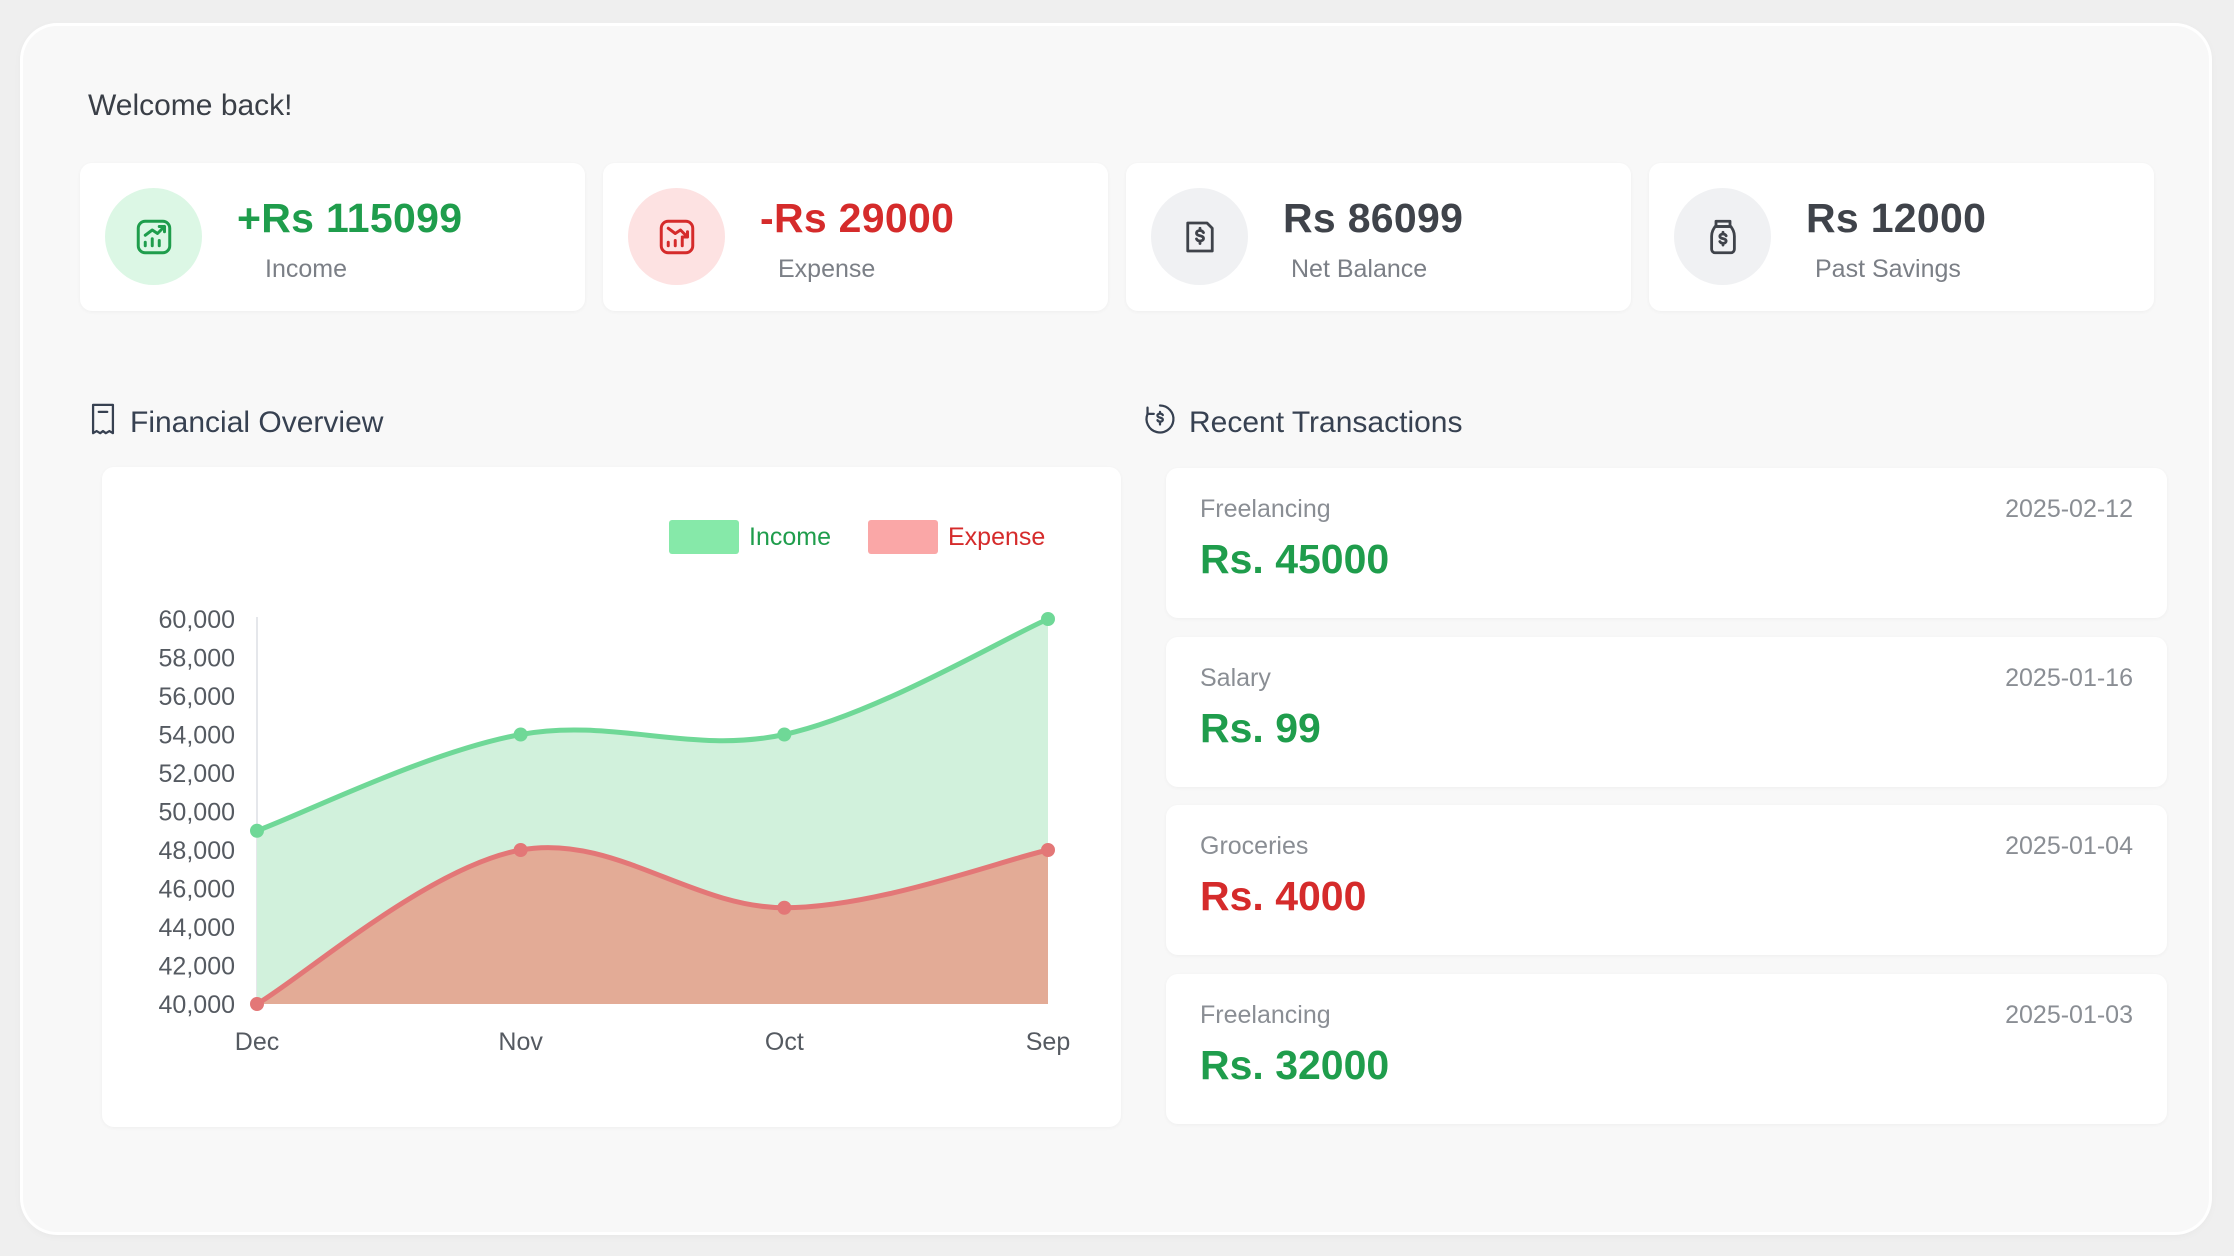  What do you see at coordinates (1666, 1049) in the screenshot?
I see `transaction-item: Freelancing 2025-01-03 Rs. 32000` at bounding box center [1666, 1049].